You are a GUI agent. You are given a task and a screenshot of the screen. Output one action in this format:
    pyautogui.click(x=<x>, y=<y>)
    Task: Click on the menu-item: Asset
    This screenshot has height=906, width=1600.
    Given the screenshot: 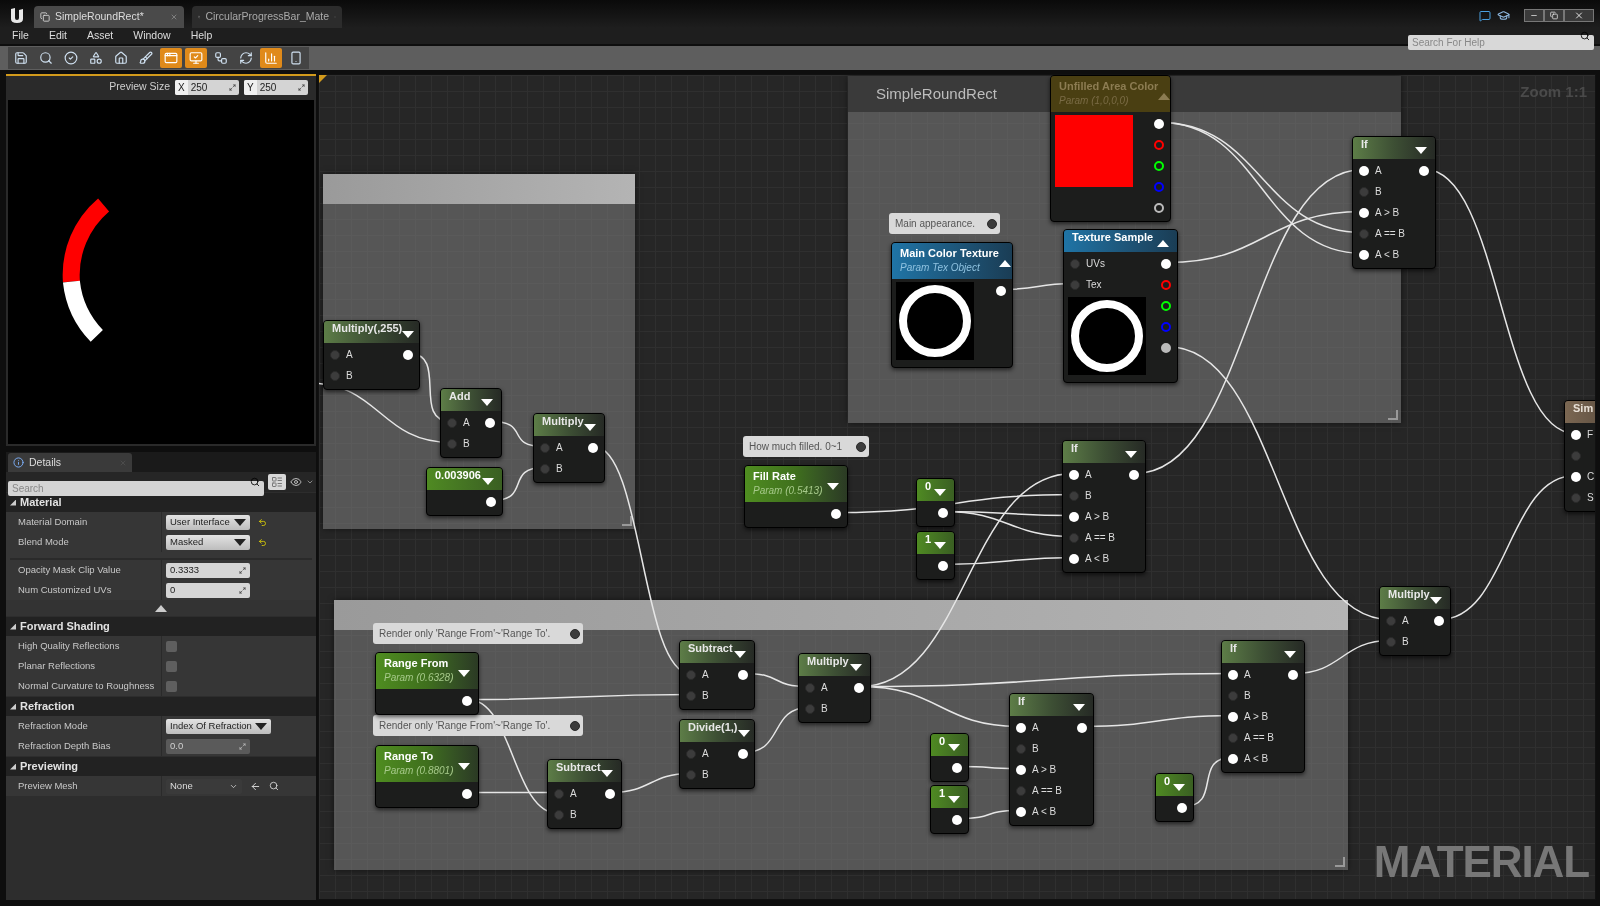 What is the action you would take?
    pyautogui.click(x=100, y=36)
    